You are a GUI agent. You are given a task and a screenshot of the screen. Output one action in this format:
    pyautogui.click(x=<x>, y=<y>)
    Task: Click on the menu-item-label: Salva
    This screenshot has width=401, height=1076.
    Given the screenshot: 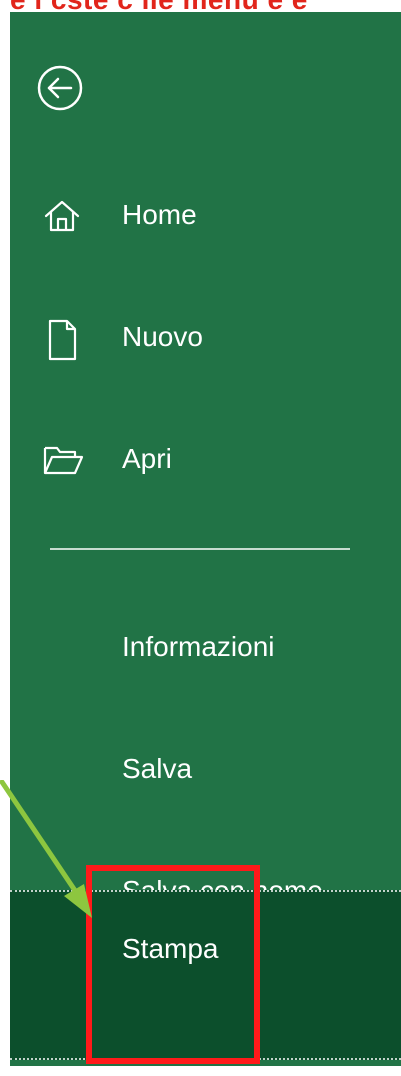 What is the action you would take?
    pyautogui.click(x=157, y=768)
    